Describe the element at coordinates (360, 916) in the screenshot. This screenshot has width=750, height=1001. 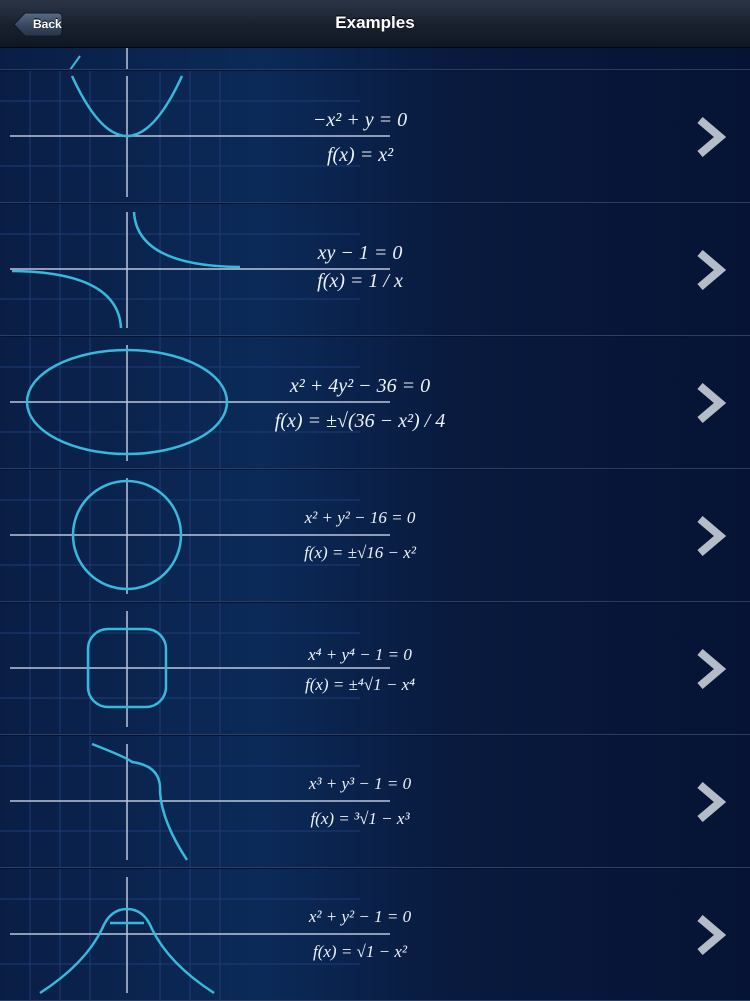
I see `equation-text: x² + y² − 1 = 0` at that location.